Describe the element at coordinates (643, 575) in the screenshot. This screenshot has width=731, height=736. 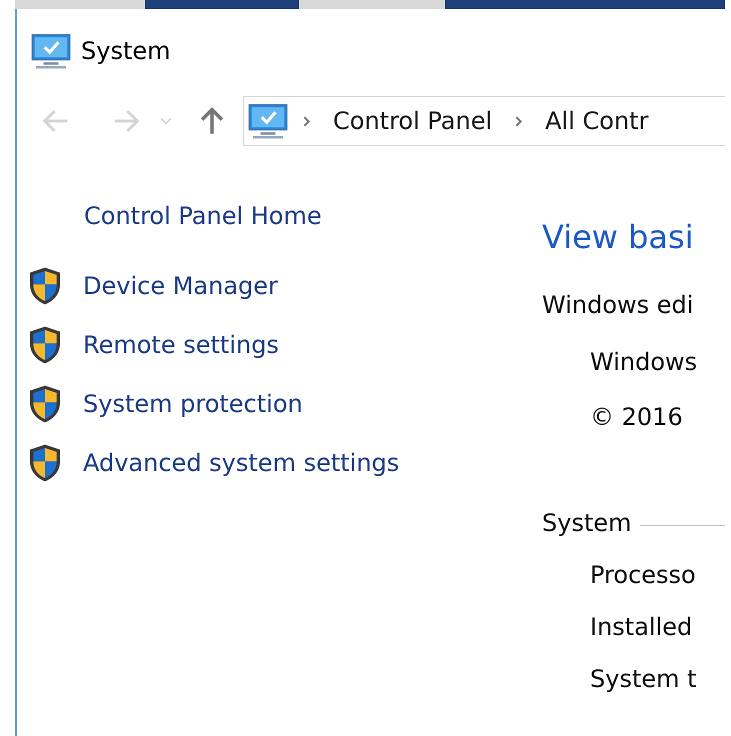
I see `property-label: Processo` at that location.